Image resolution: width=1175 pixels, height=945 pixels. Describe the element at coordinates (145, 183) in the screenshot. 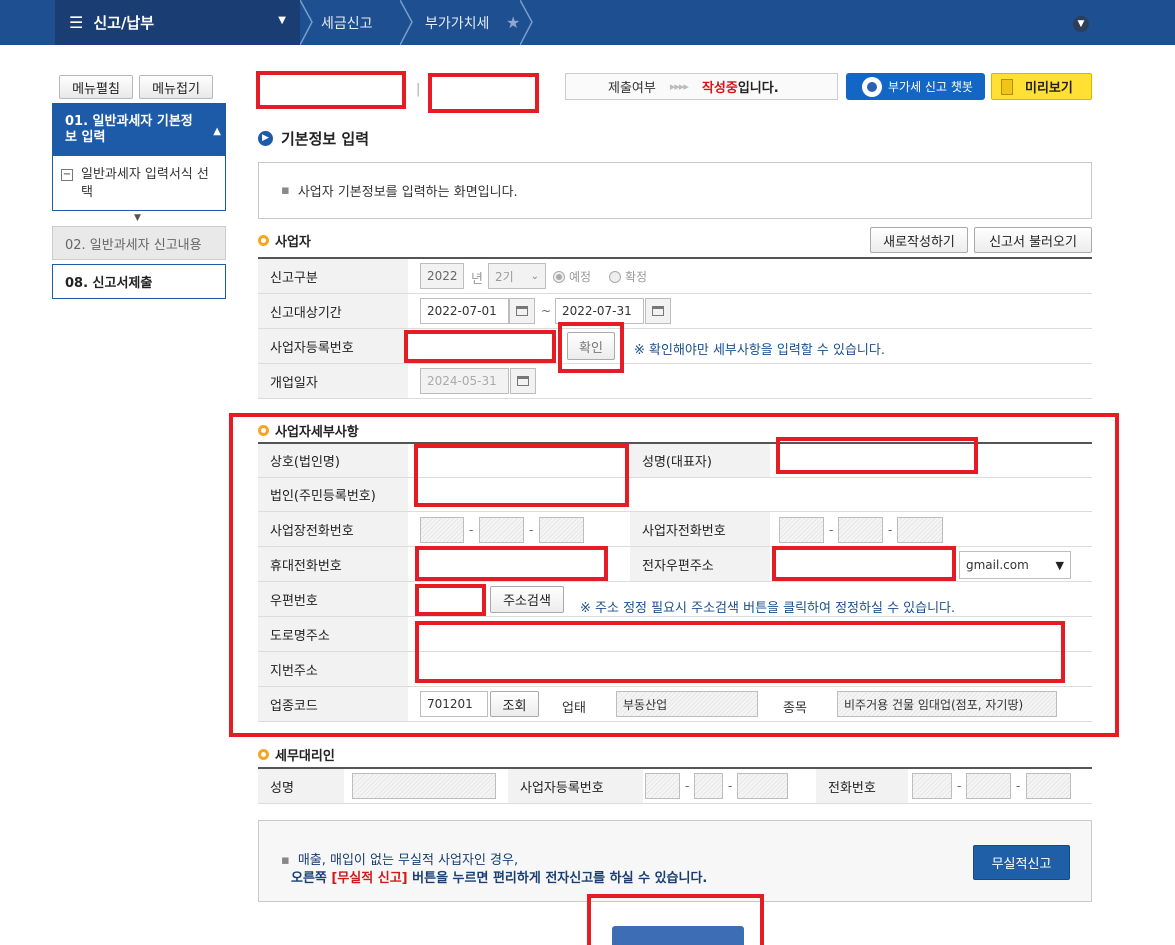

I see `step-1-subitem-label: 일반과세자 입력서식 선택` at that location.